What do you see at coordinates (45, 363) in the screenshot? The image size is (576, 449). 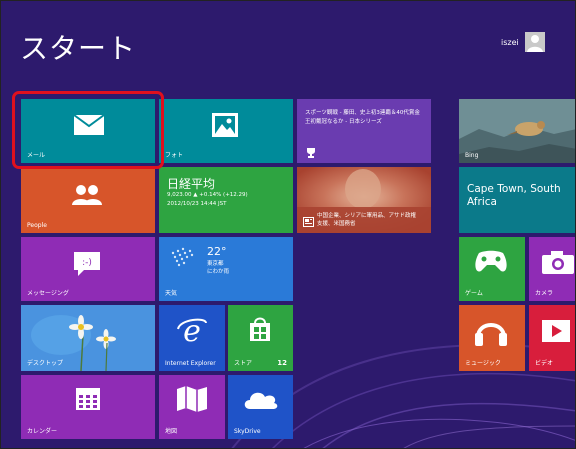 I see `desktop-label: デスクトップ` at bounding box center [45, 363].